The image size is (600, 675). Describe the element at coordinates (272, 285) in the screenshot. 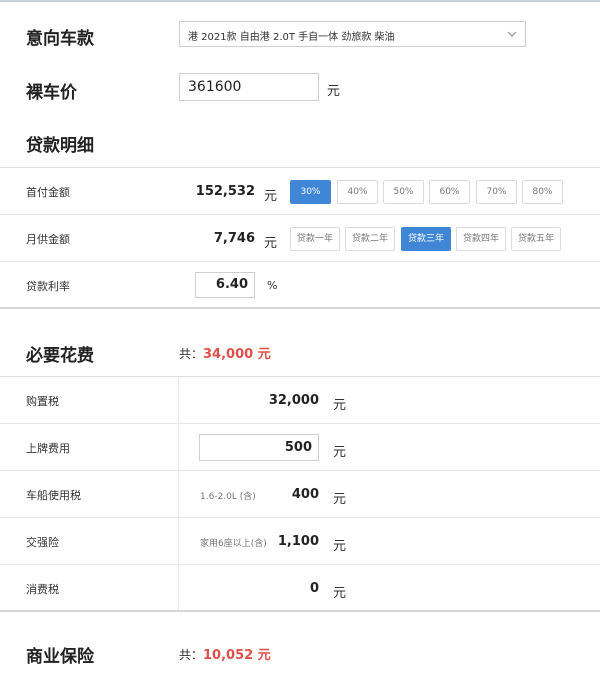

I see `rate-unit: %` at that location.